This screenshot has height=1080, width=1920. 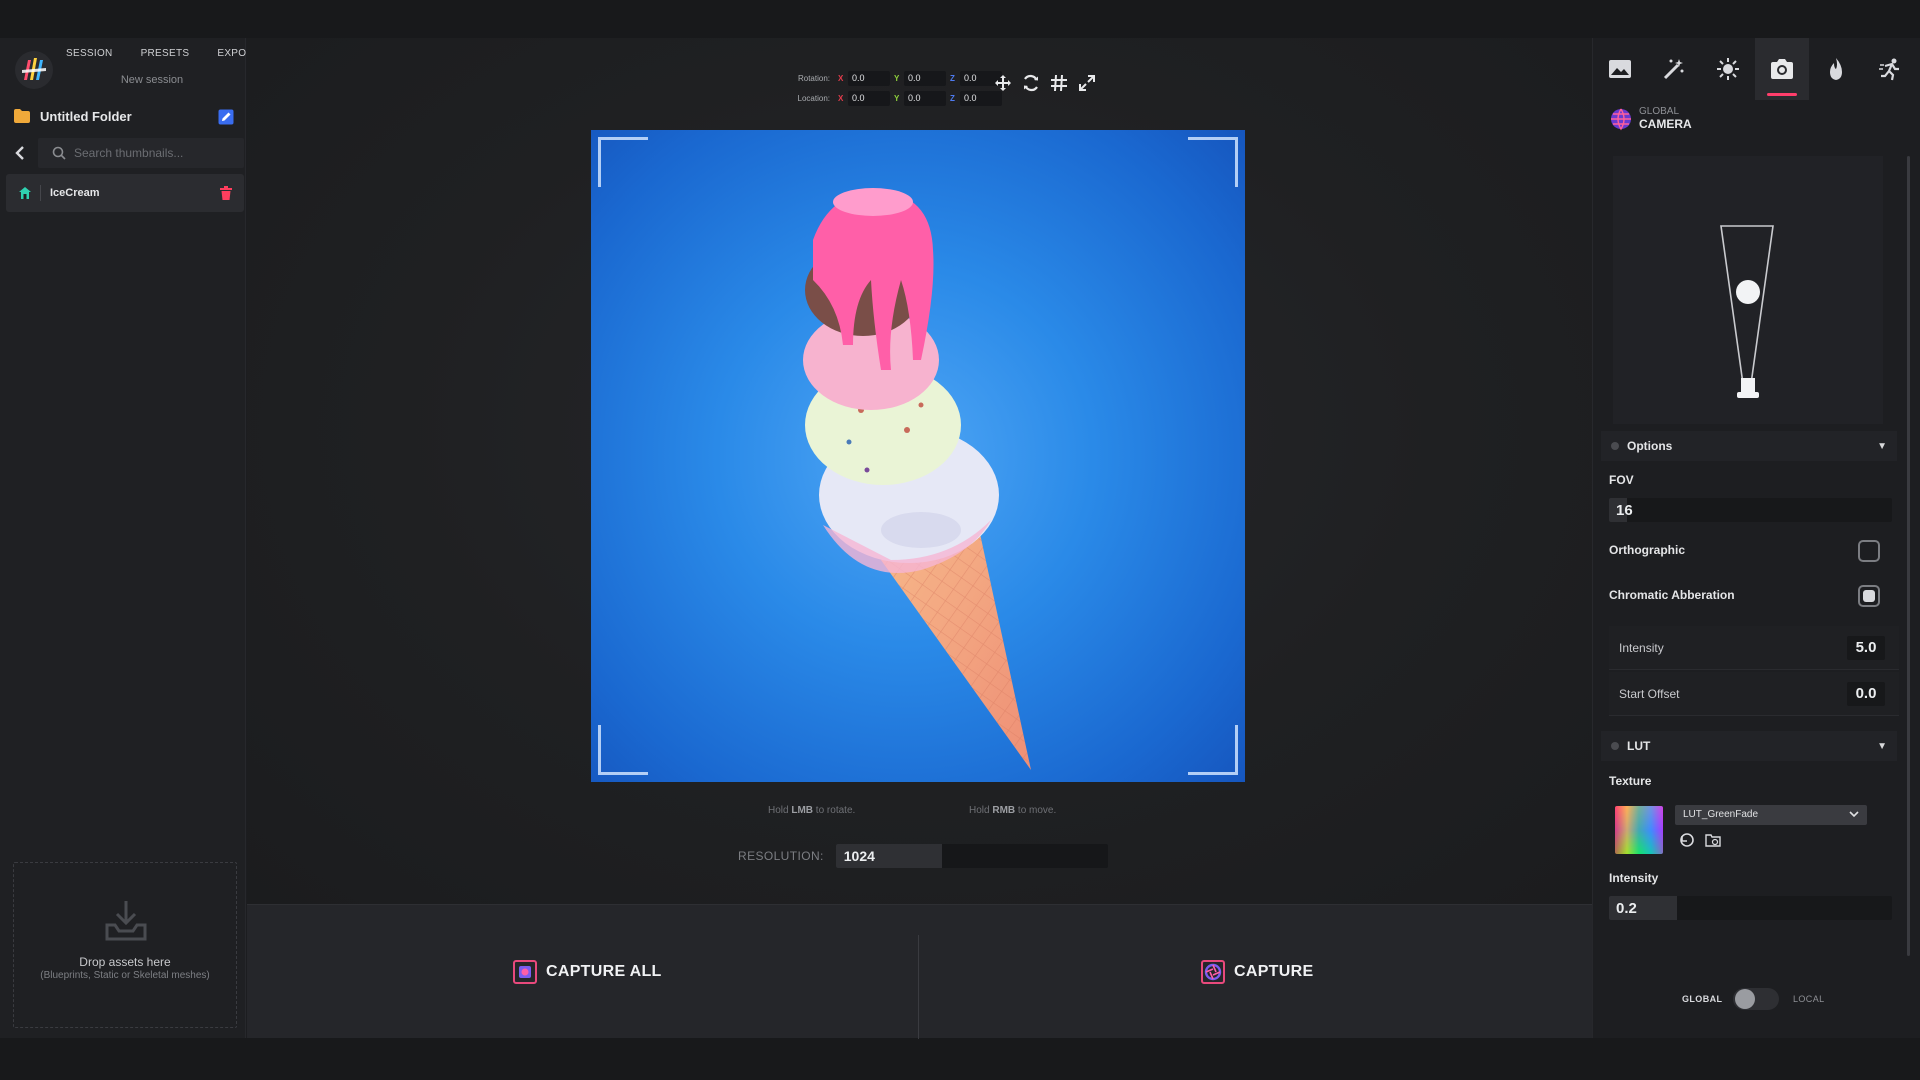 What do you see at coordinates (1031, 83) in the screenshot?
I see `rotate-icon` at bounding box center [1031, 83].